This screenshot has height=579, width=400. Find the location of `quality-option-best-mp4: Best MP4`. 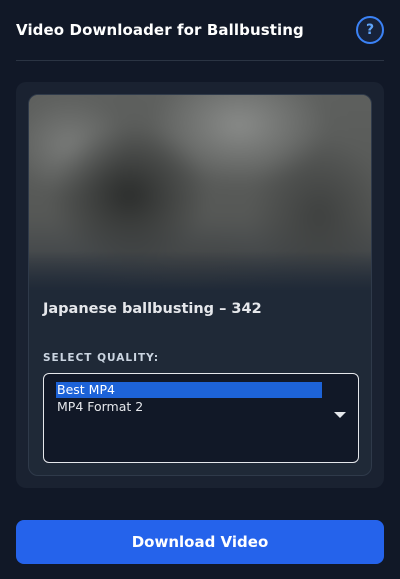

quality-option-best-mp4: Best MP4 is located at coordinates (189, 390).